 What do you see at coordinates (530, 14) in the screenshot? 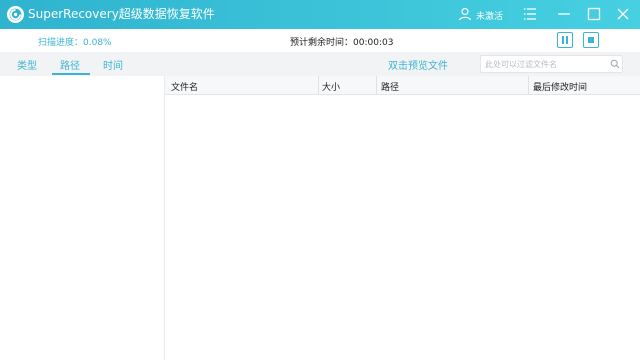
I see `menu-icon` at bounding box center [530, 14].